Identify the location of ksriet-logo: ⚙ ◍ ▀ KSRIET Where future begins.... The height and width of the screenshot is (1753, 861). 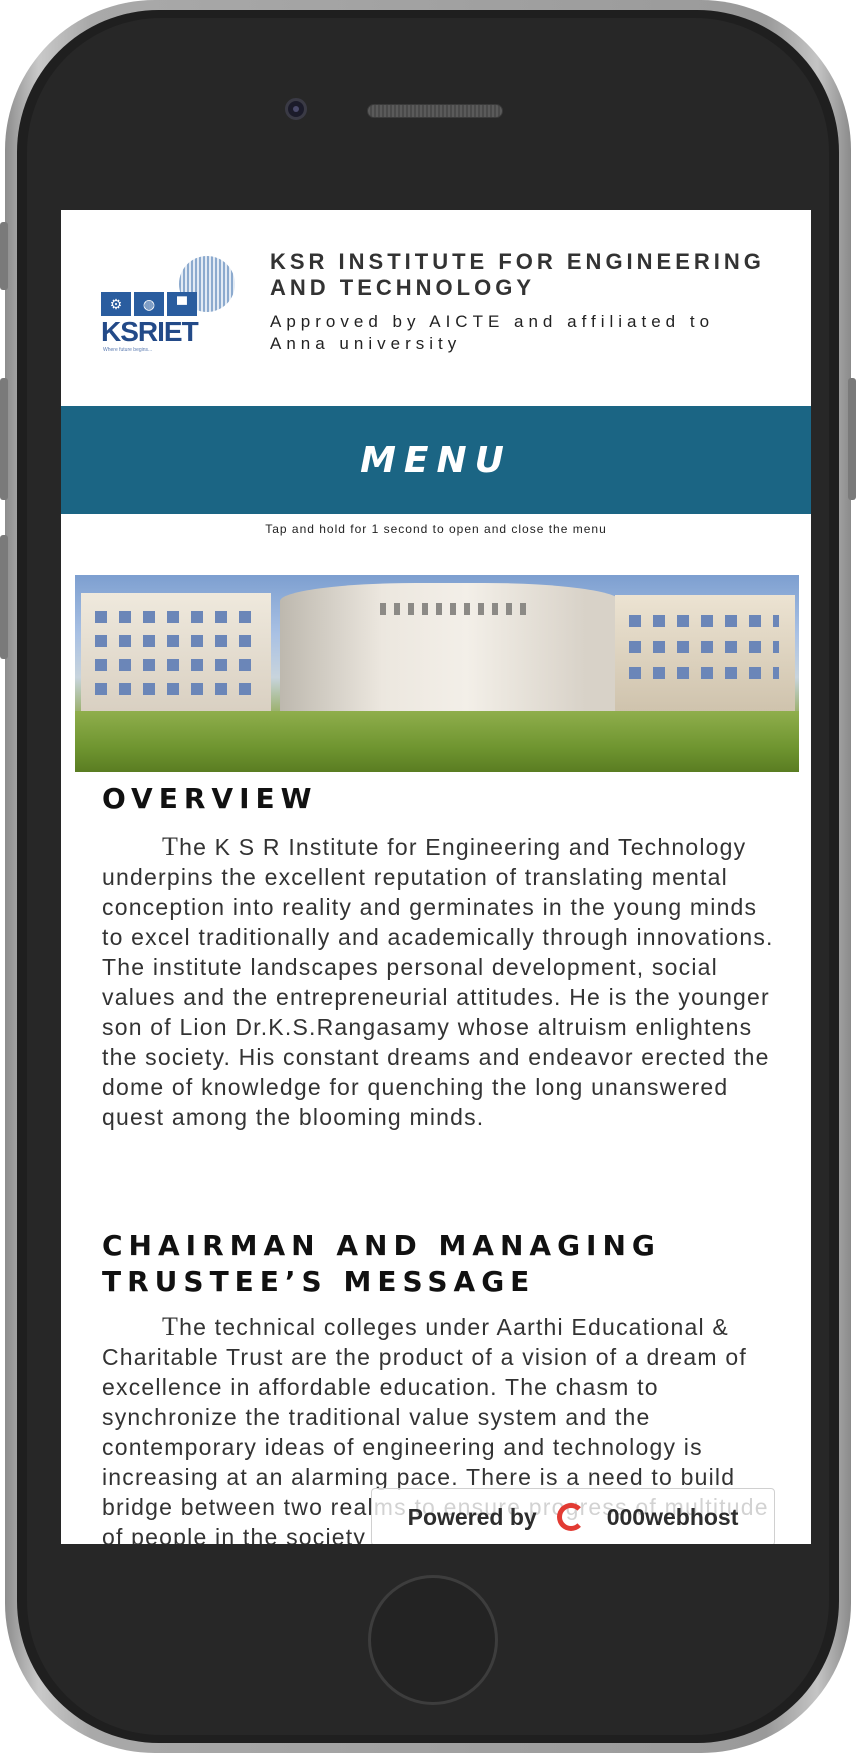
(168, 304).